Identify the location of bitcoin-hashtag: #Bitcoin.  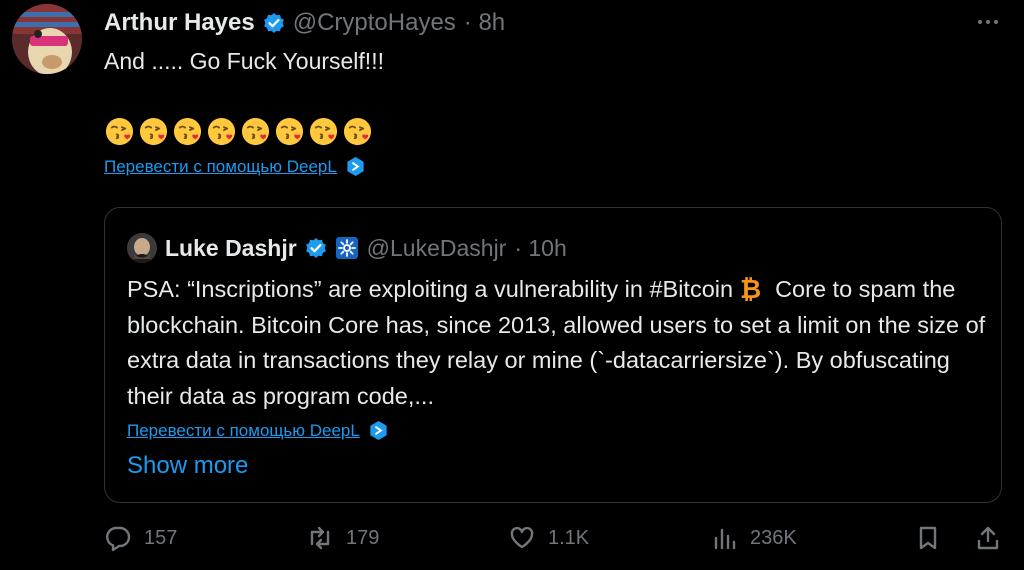
(691, 289).